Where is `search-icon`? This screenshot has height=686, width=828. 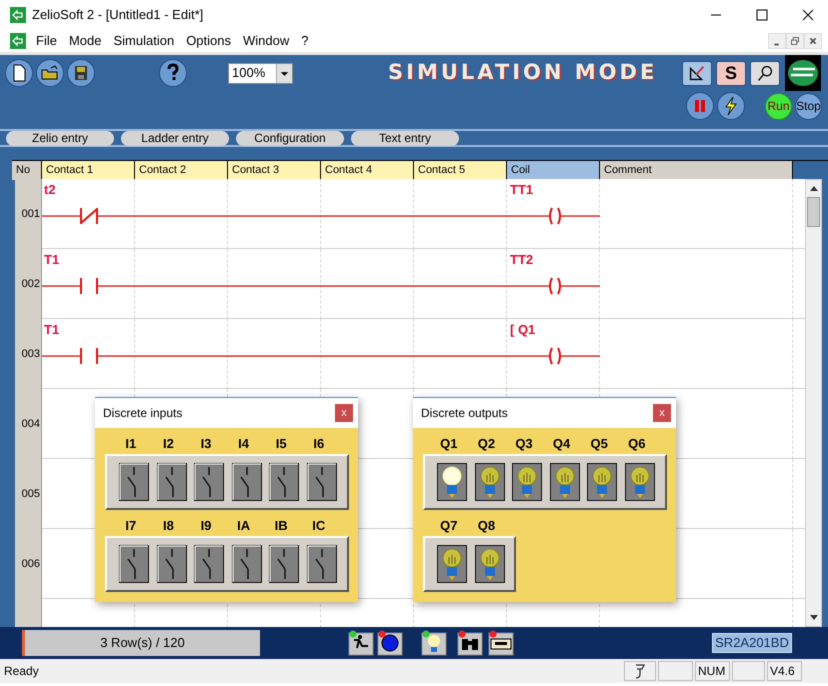 search-icon is located at coordinates (765, 73).